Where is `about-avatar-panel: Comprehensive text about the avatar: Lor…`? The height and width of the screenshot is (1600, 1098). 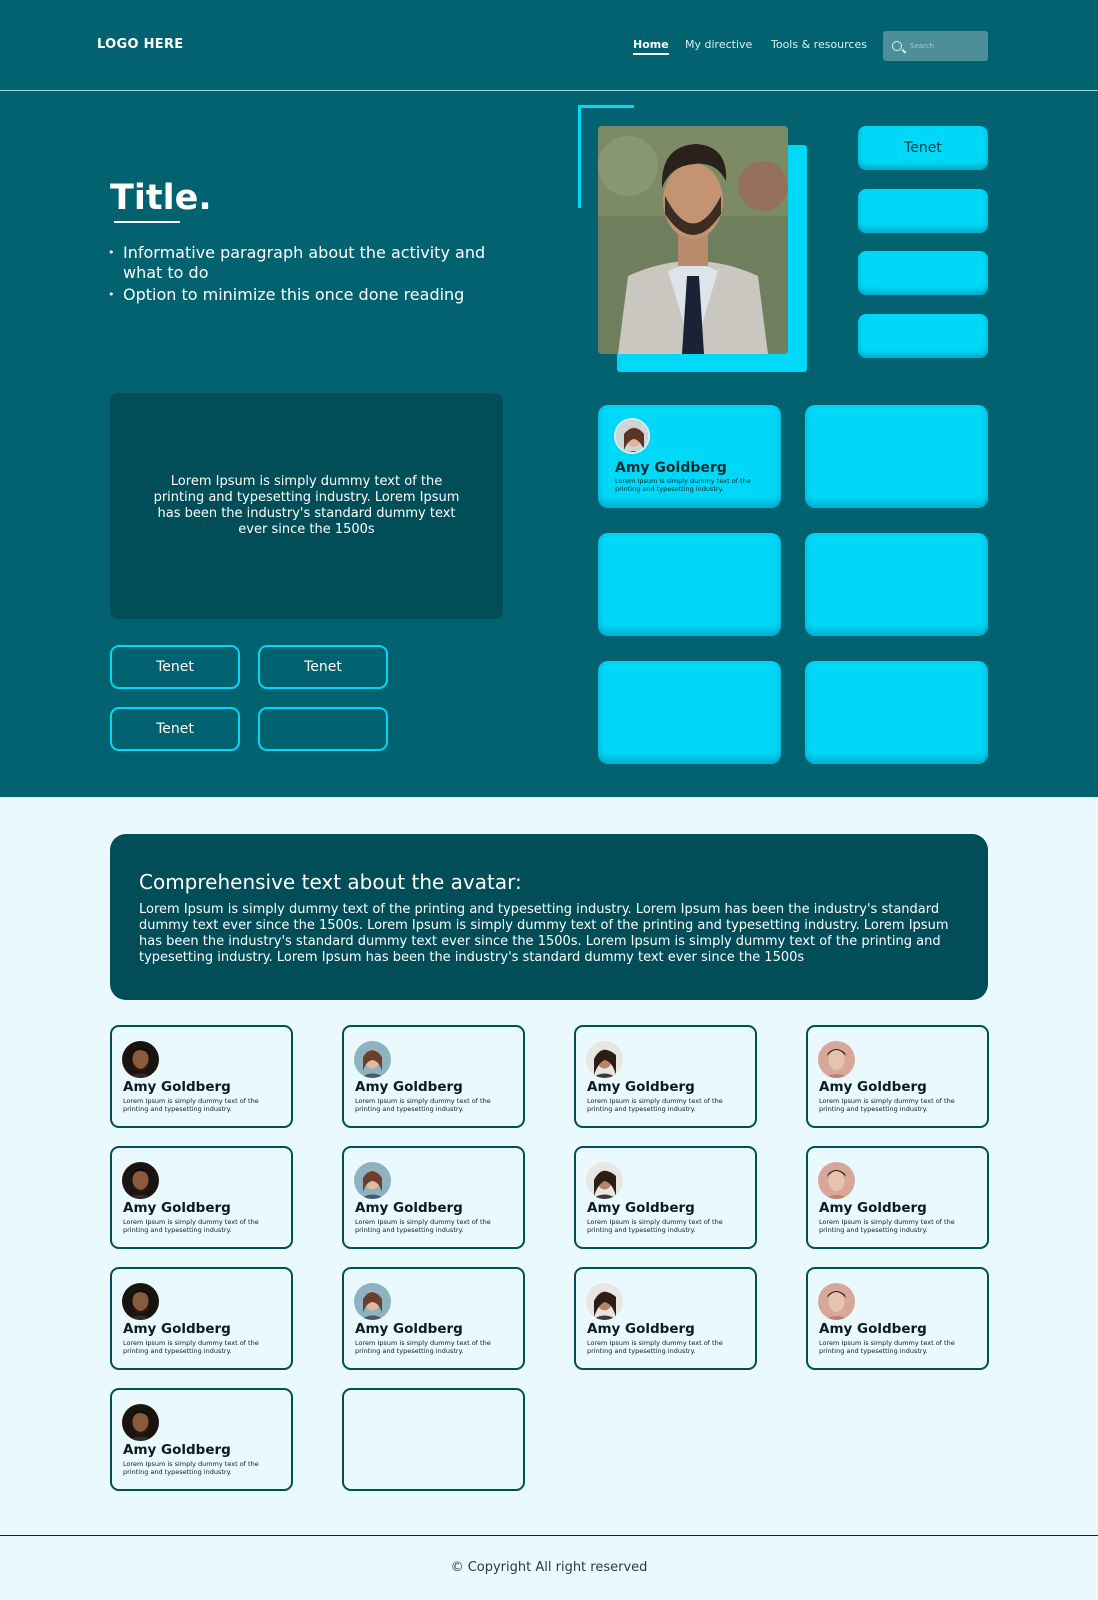
about-avatar-panel: Comprehensive text about the avatar: Lor… is located at coordinates (549, 917).